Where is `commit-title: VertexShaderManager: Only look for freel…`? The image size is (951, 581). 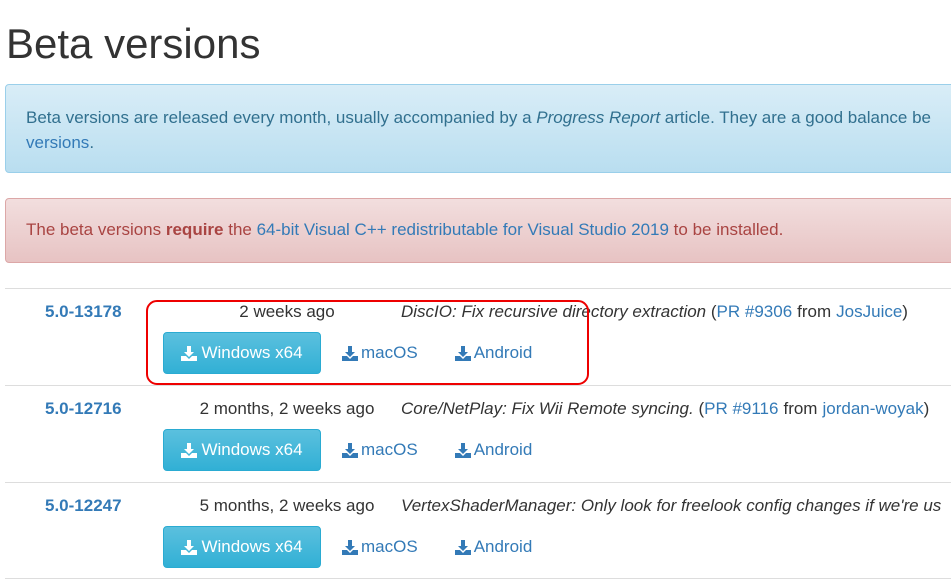
commit-title: VertexShaderManager: Only look for freel… is located at coordinates (671, 505).